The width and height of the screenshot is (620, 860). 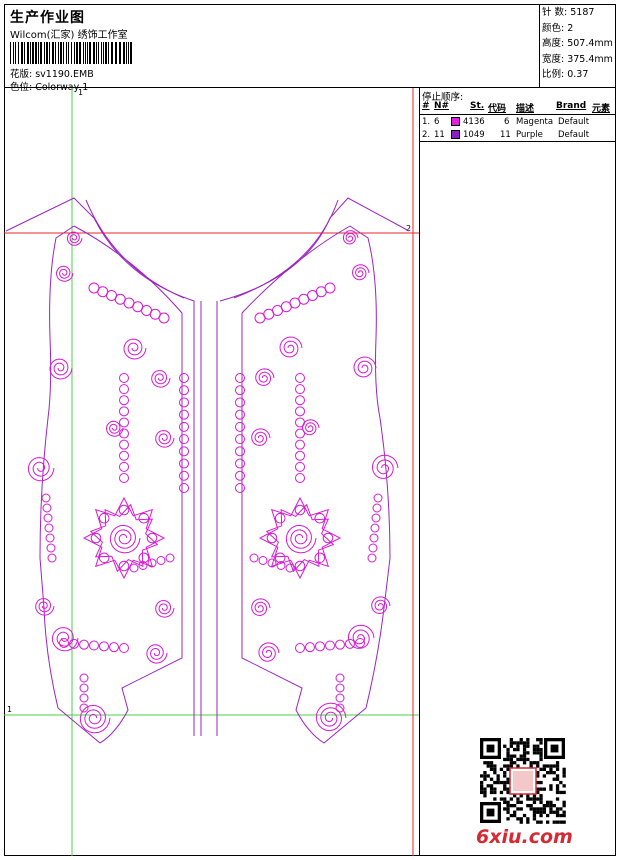 I want to click on row-desc: Magenta, so click(x=535, y=122).